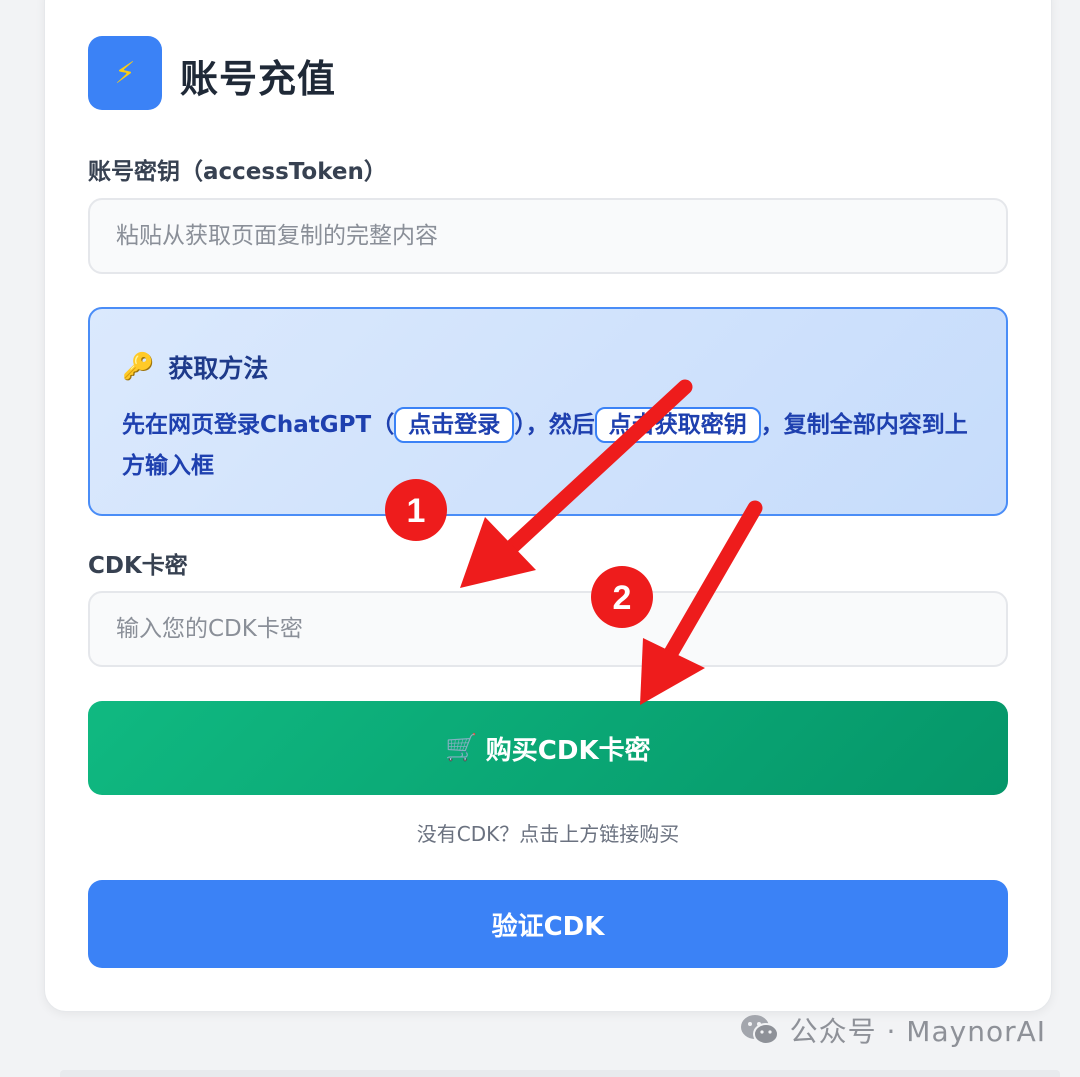  I want to click on watermark: 公众号 · MaynorAI, so click(893, 1030).